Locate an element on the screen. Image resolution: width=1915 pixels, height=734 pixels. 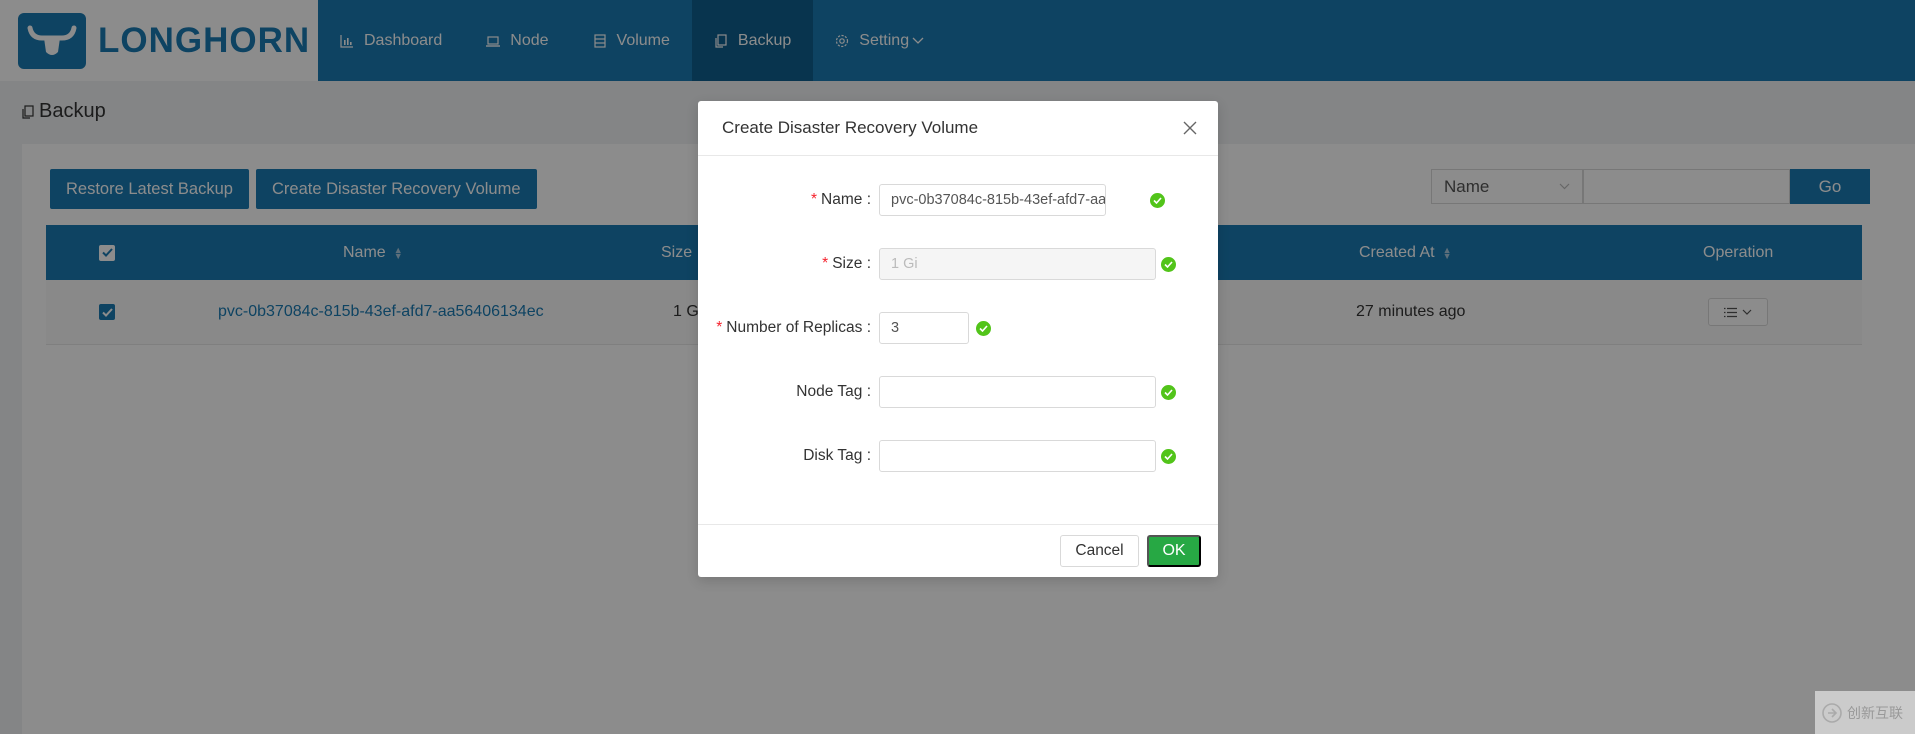
modal-title: Create Disaster Recovery Volume is located at coordinates (850, 127).